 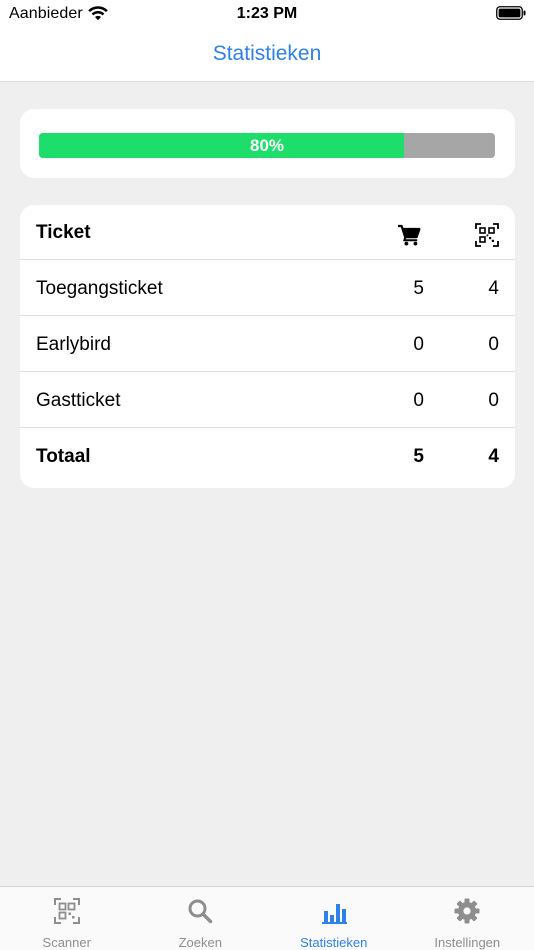 What do you see at coordinates (467, 911) in the screenshot?
I see `gear-icon` at bounding box center [467, 911].